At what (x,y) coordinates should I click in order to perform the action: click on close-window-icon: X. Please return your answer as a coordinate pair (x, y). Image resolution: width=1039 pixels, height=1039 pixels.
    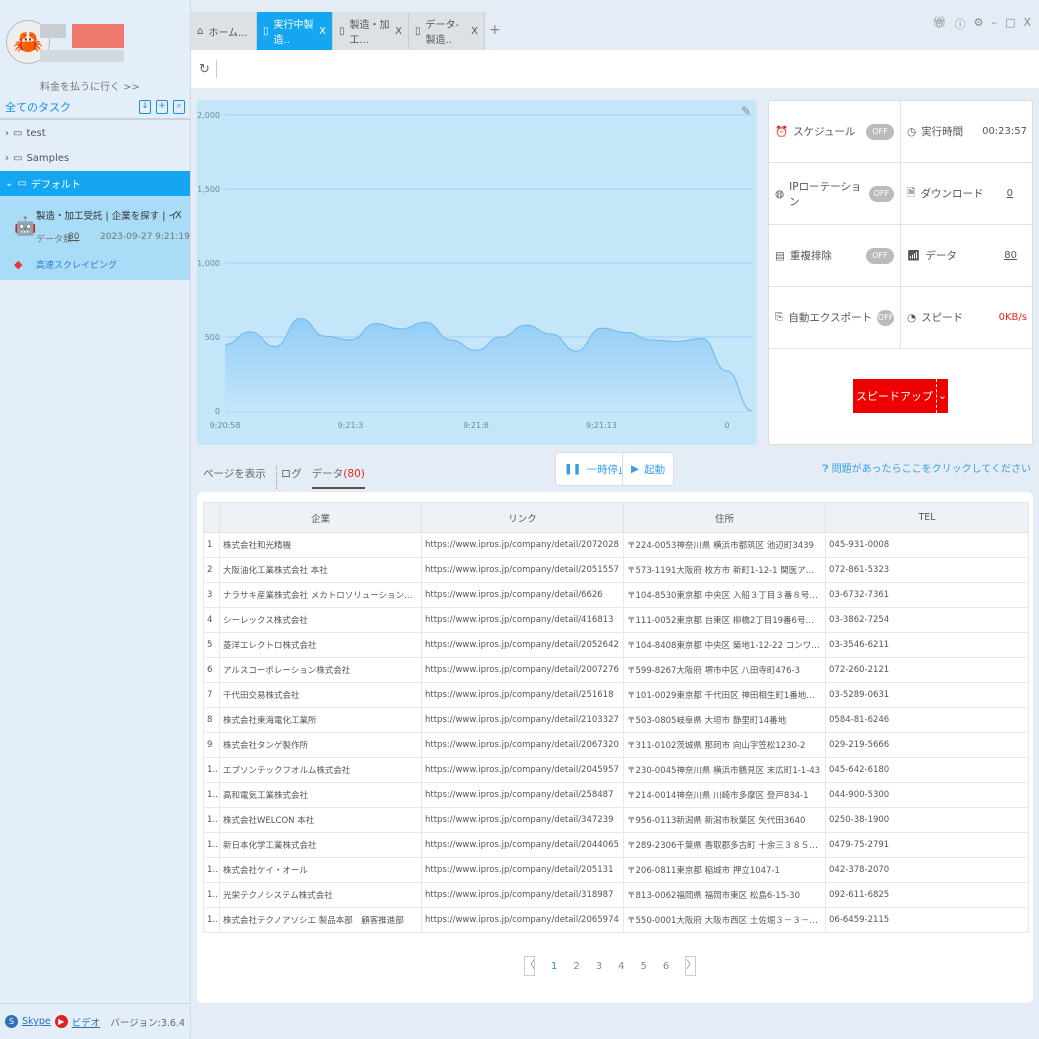
    Looking at the image, I should click on (1027, 24).